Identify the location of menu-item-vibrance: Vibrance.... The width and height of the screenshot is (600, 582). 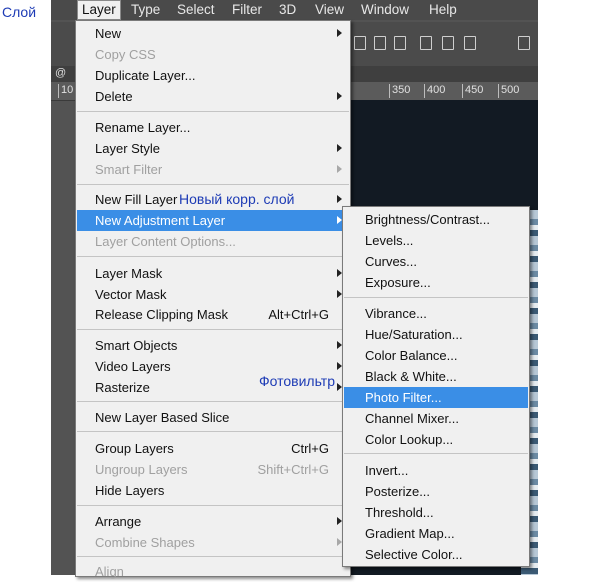
(436, 313).